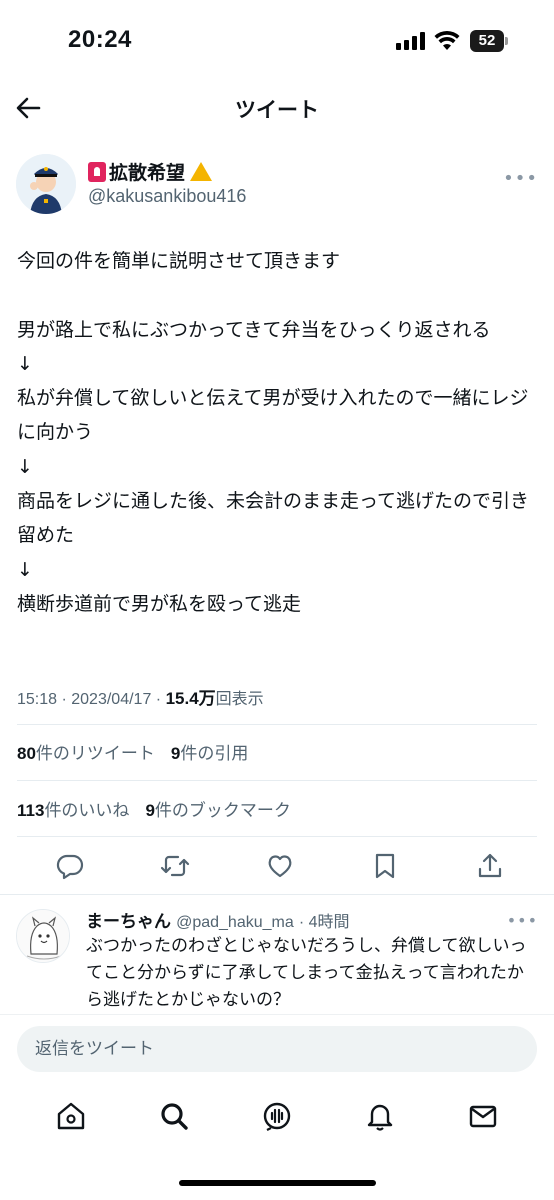 The height and width of the screenshot is (1200, 554). I want to click on battery-icon: 52, so click(489, 41).